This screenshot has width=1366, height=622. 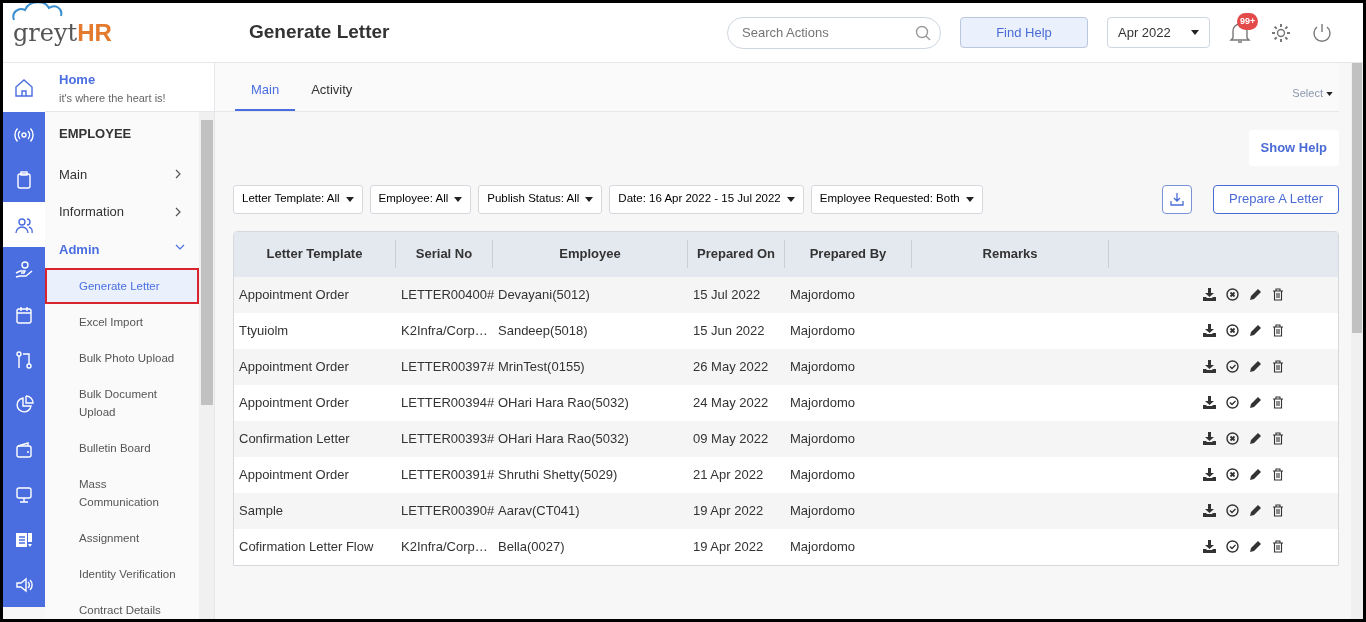 What do you see at coordinates (1276, 199) in the screenshot?
I see `prepare-letter-button: Prepare A Letter` at bounding box center [1276, 199].